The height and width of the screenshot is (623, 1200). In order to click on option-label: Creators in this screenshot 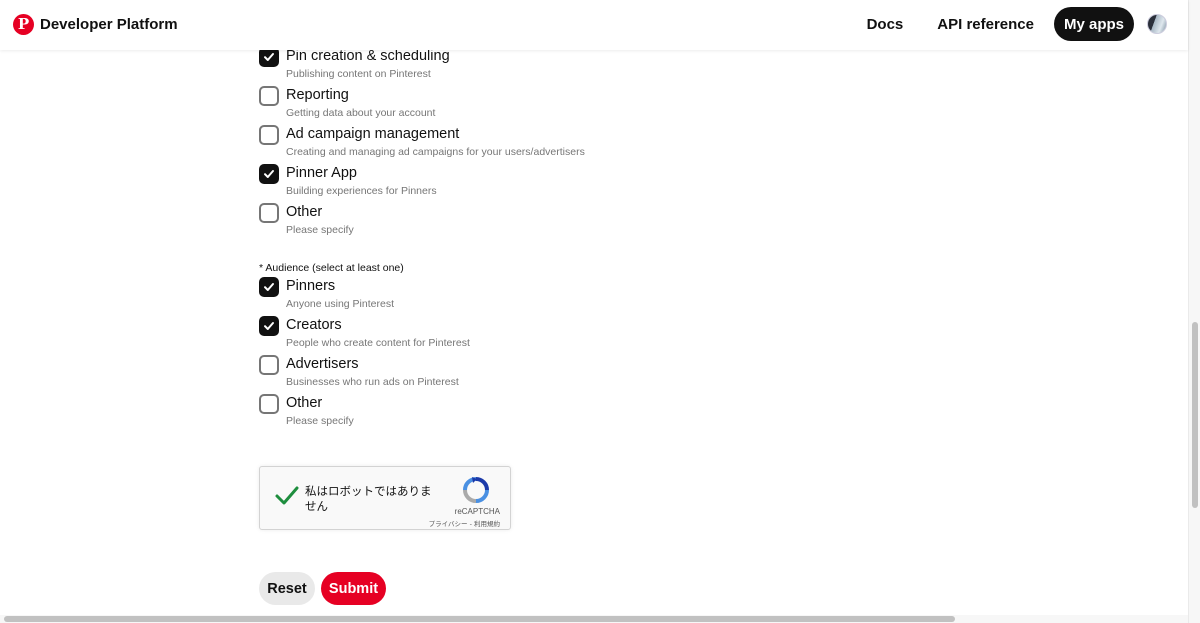, I will do `click(314, 325)`.